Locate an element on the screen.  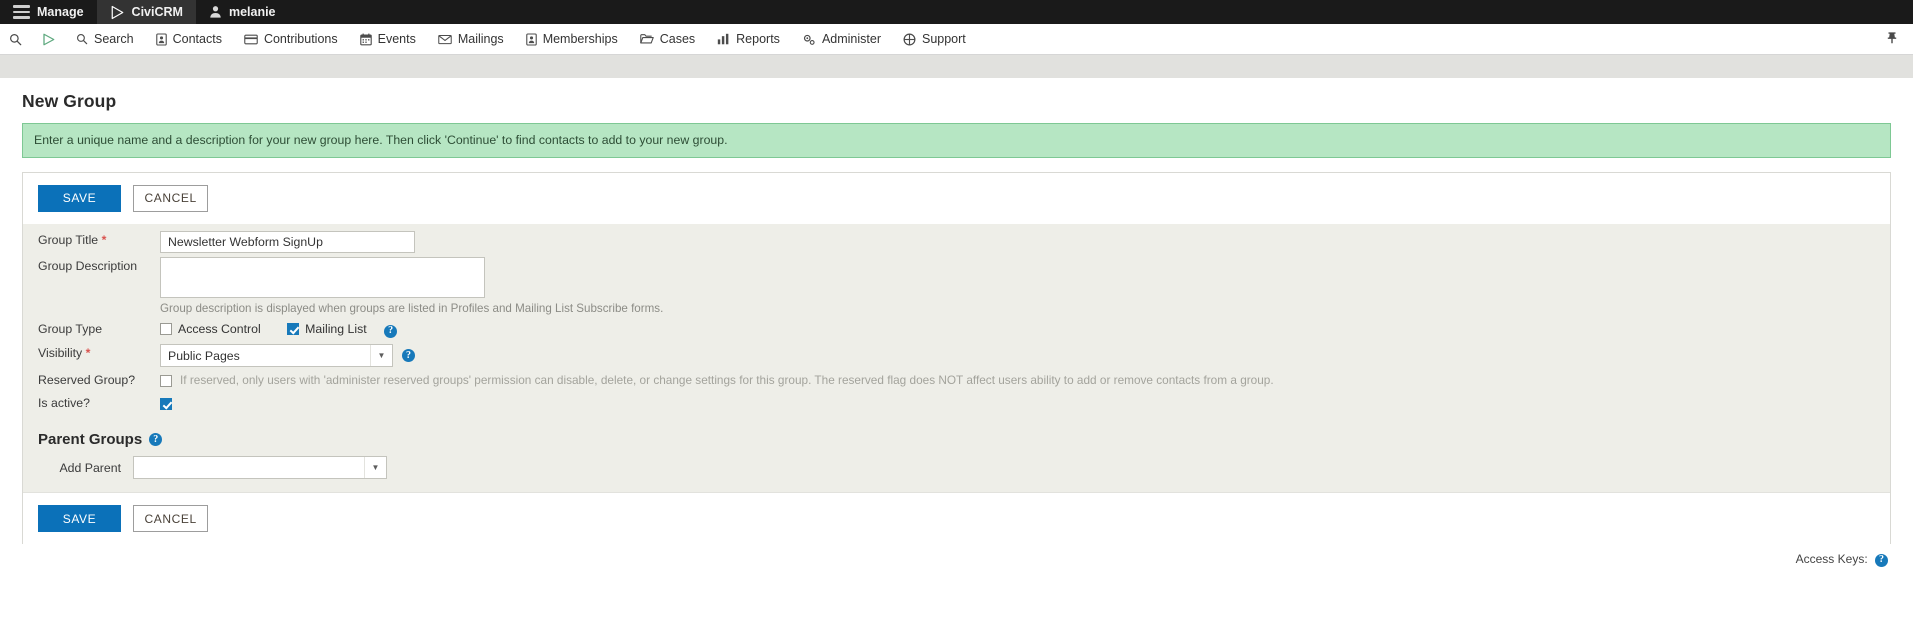
nav-item-reports-label: Reports is located at coordinates (758, 39).